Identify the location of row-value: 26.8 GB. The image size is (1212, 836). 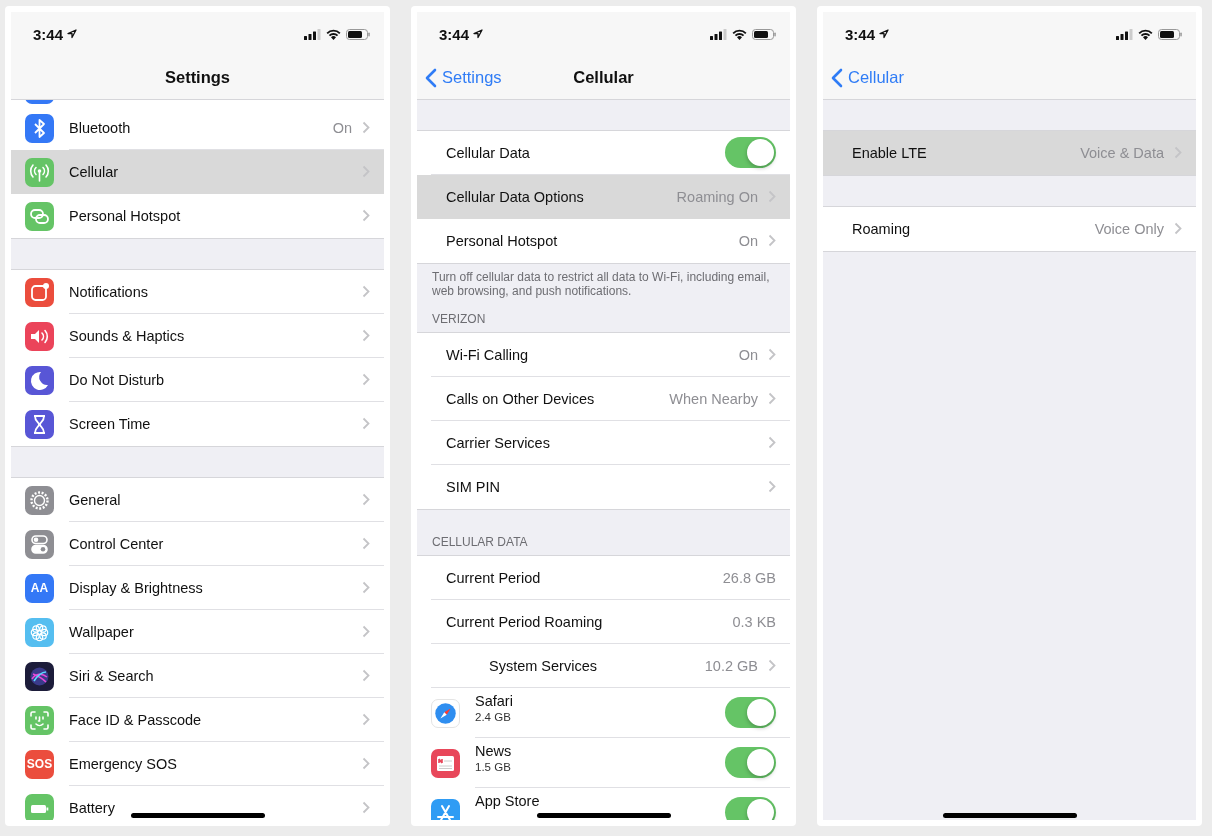
(749, 577).